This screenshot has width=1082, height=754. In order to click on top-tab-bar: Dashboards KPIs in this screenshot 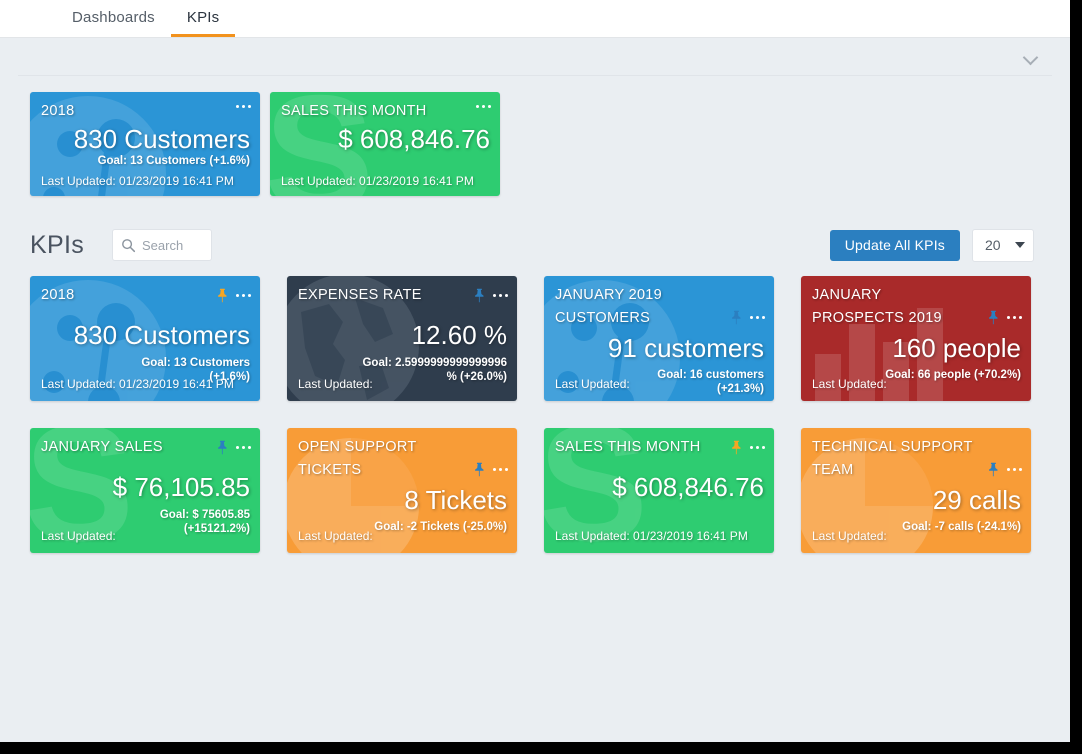, I will do `click(535, 19)`.